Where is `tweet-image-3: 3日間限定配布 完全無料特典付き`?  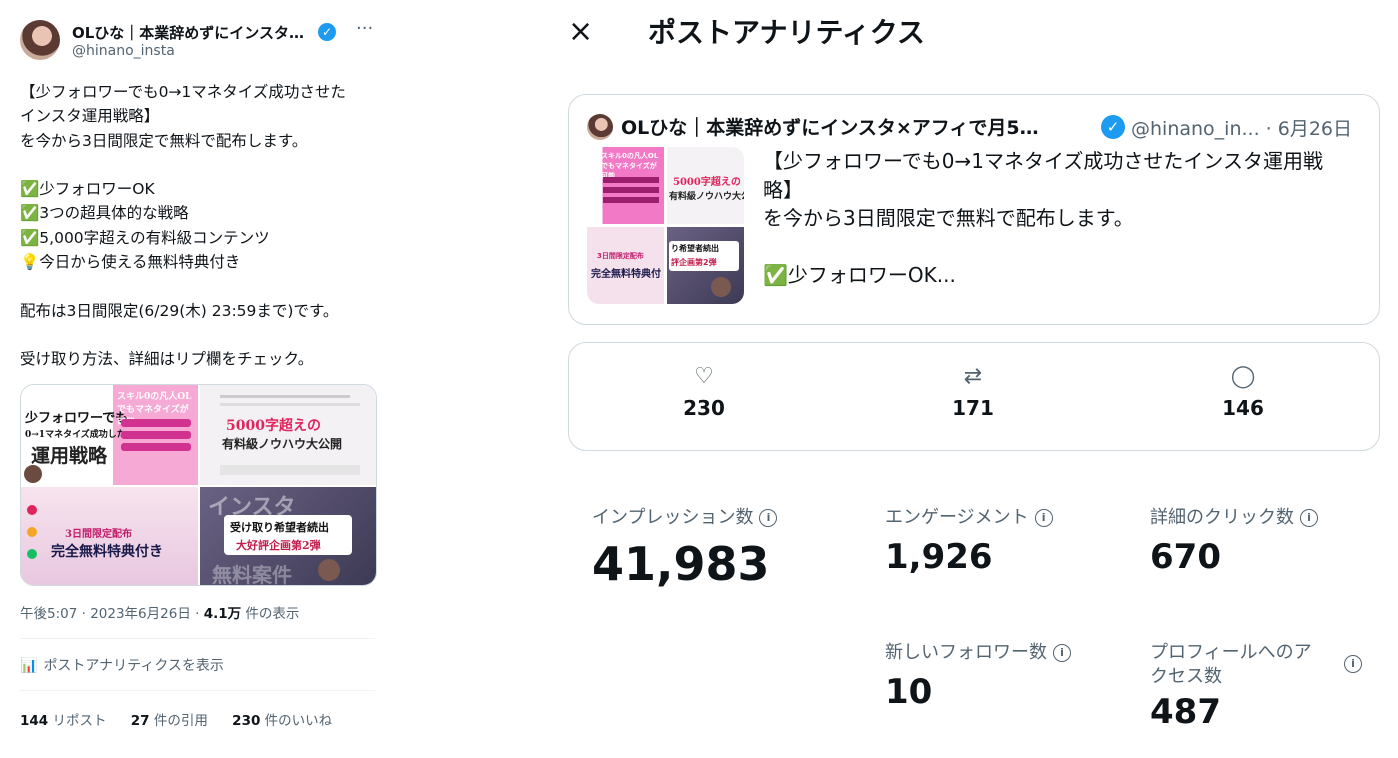 tweet-image-3: 3日間限定配布 完全無料特典付き is located at coordinates (109, 536).